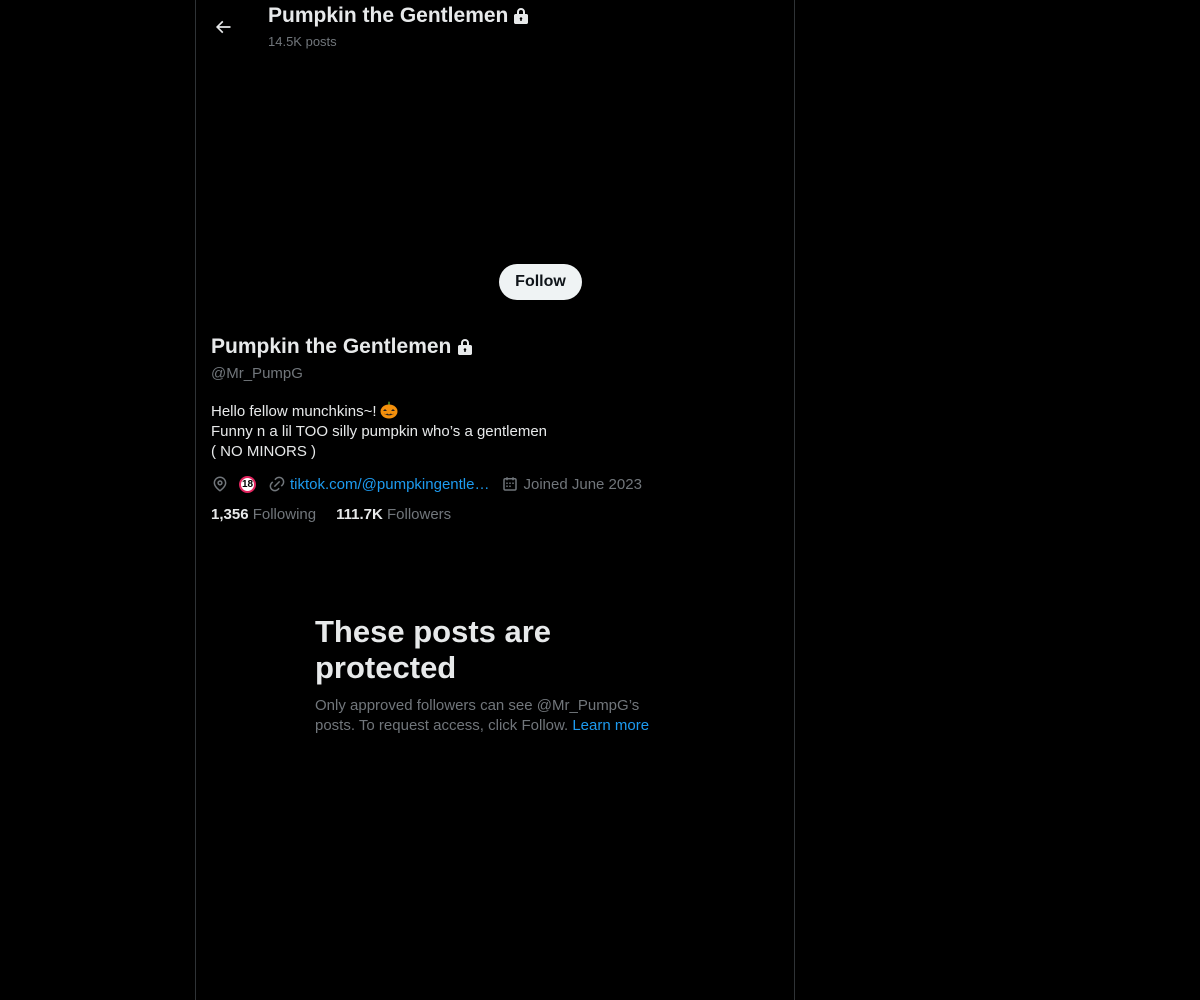 The height and width of the screenshot is (1000, 1200). I want to click on followers-label: Followers, so click(419, 514).